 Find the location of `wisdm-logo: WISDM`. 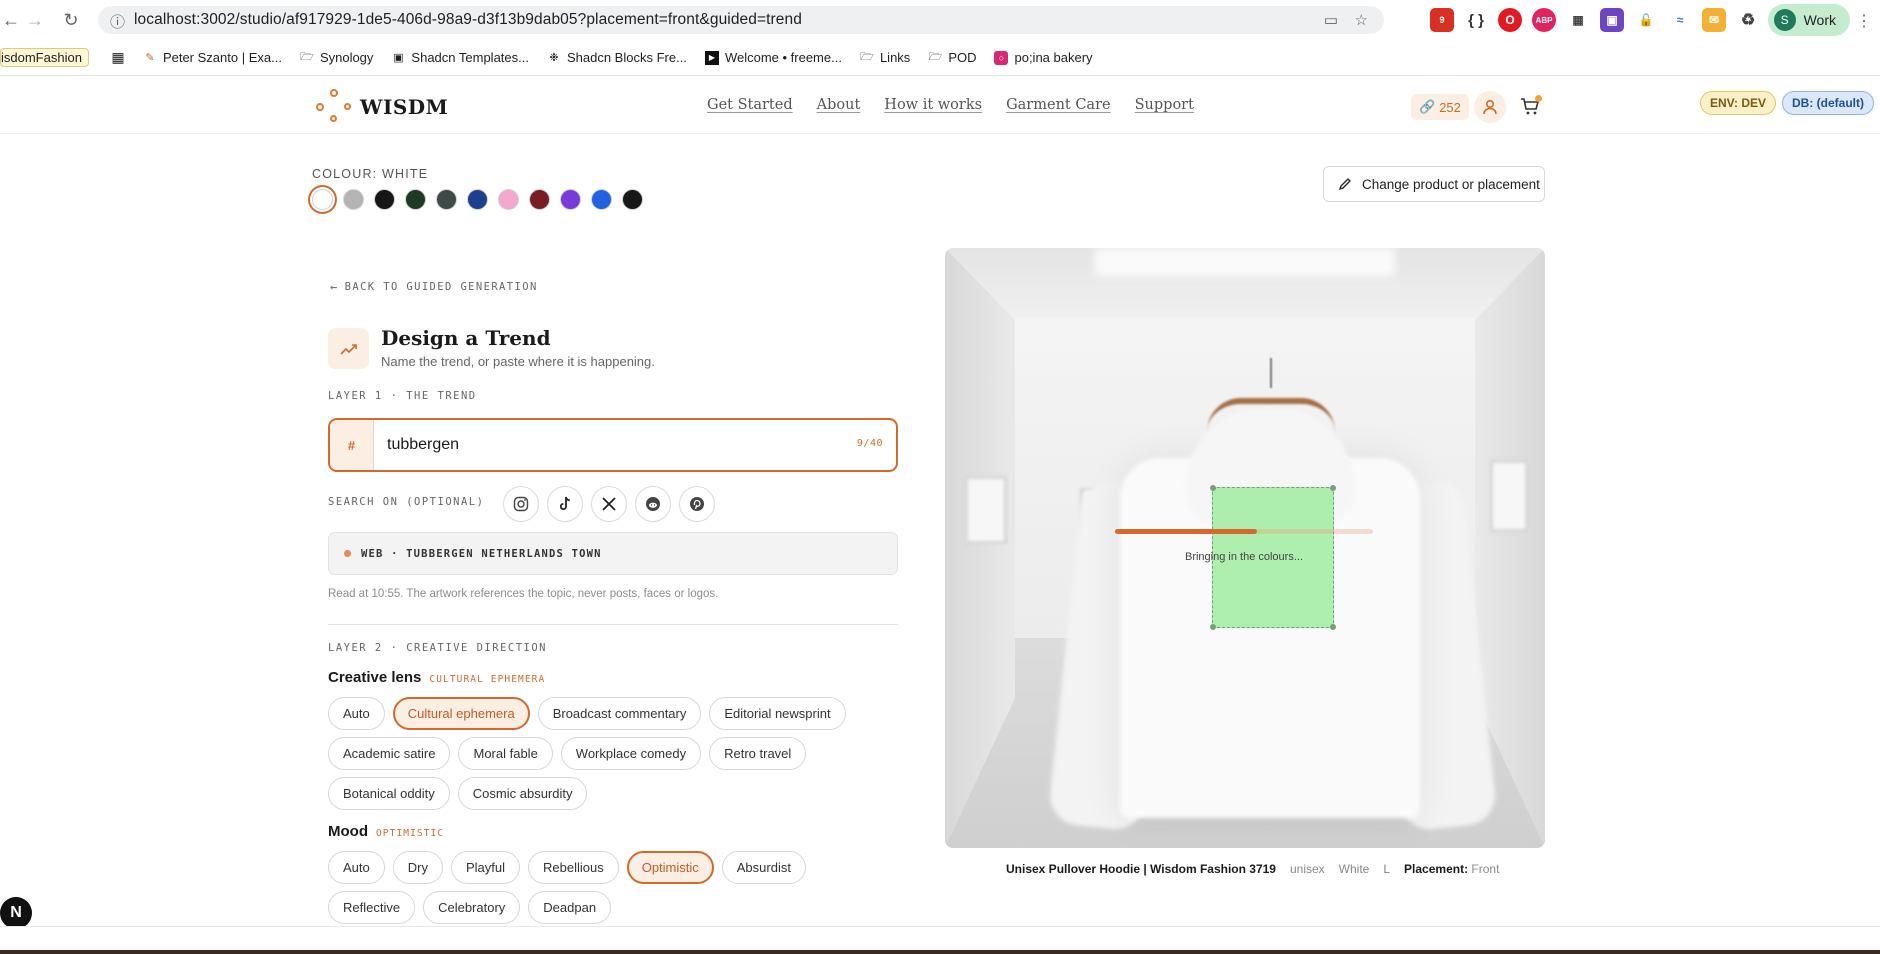

wisdm-logo: WISDM is located at coordinates (382, 107).